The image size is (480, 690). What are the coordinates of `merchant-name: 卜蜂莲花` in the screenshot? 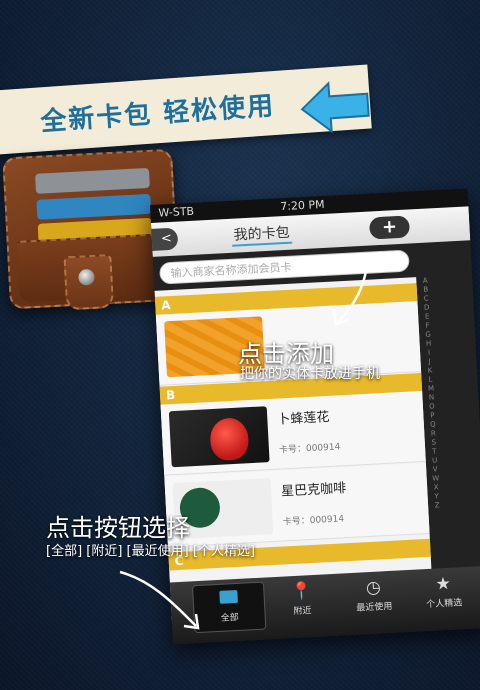 It's located at (303, 418).